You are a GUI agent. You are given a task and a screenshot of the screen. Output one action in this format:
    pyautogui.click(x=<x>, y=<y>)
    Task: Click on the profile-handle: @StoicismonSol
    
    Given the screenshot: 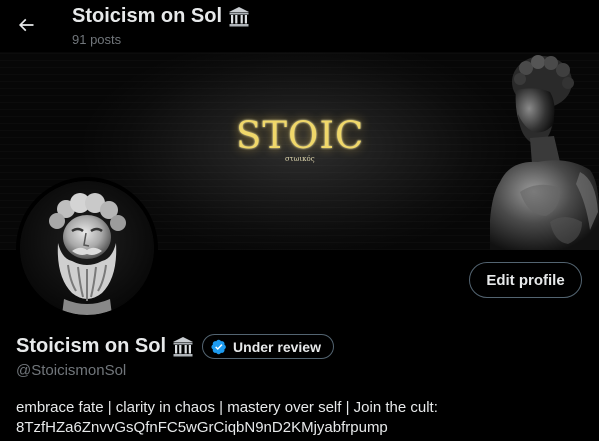 What is the action you would take?
    pyautogui.click(x=71, y=370)
    